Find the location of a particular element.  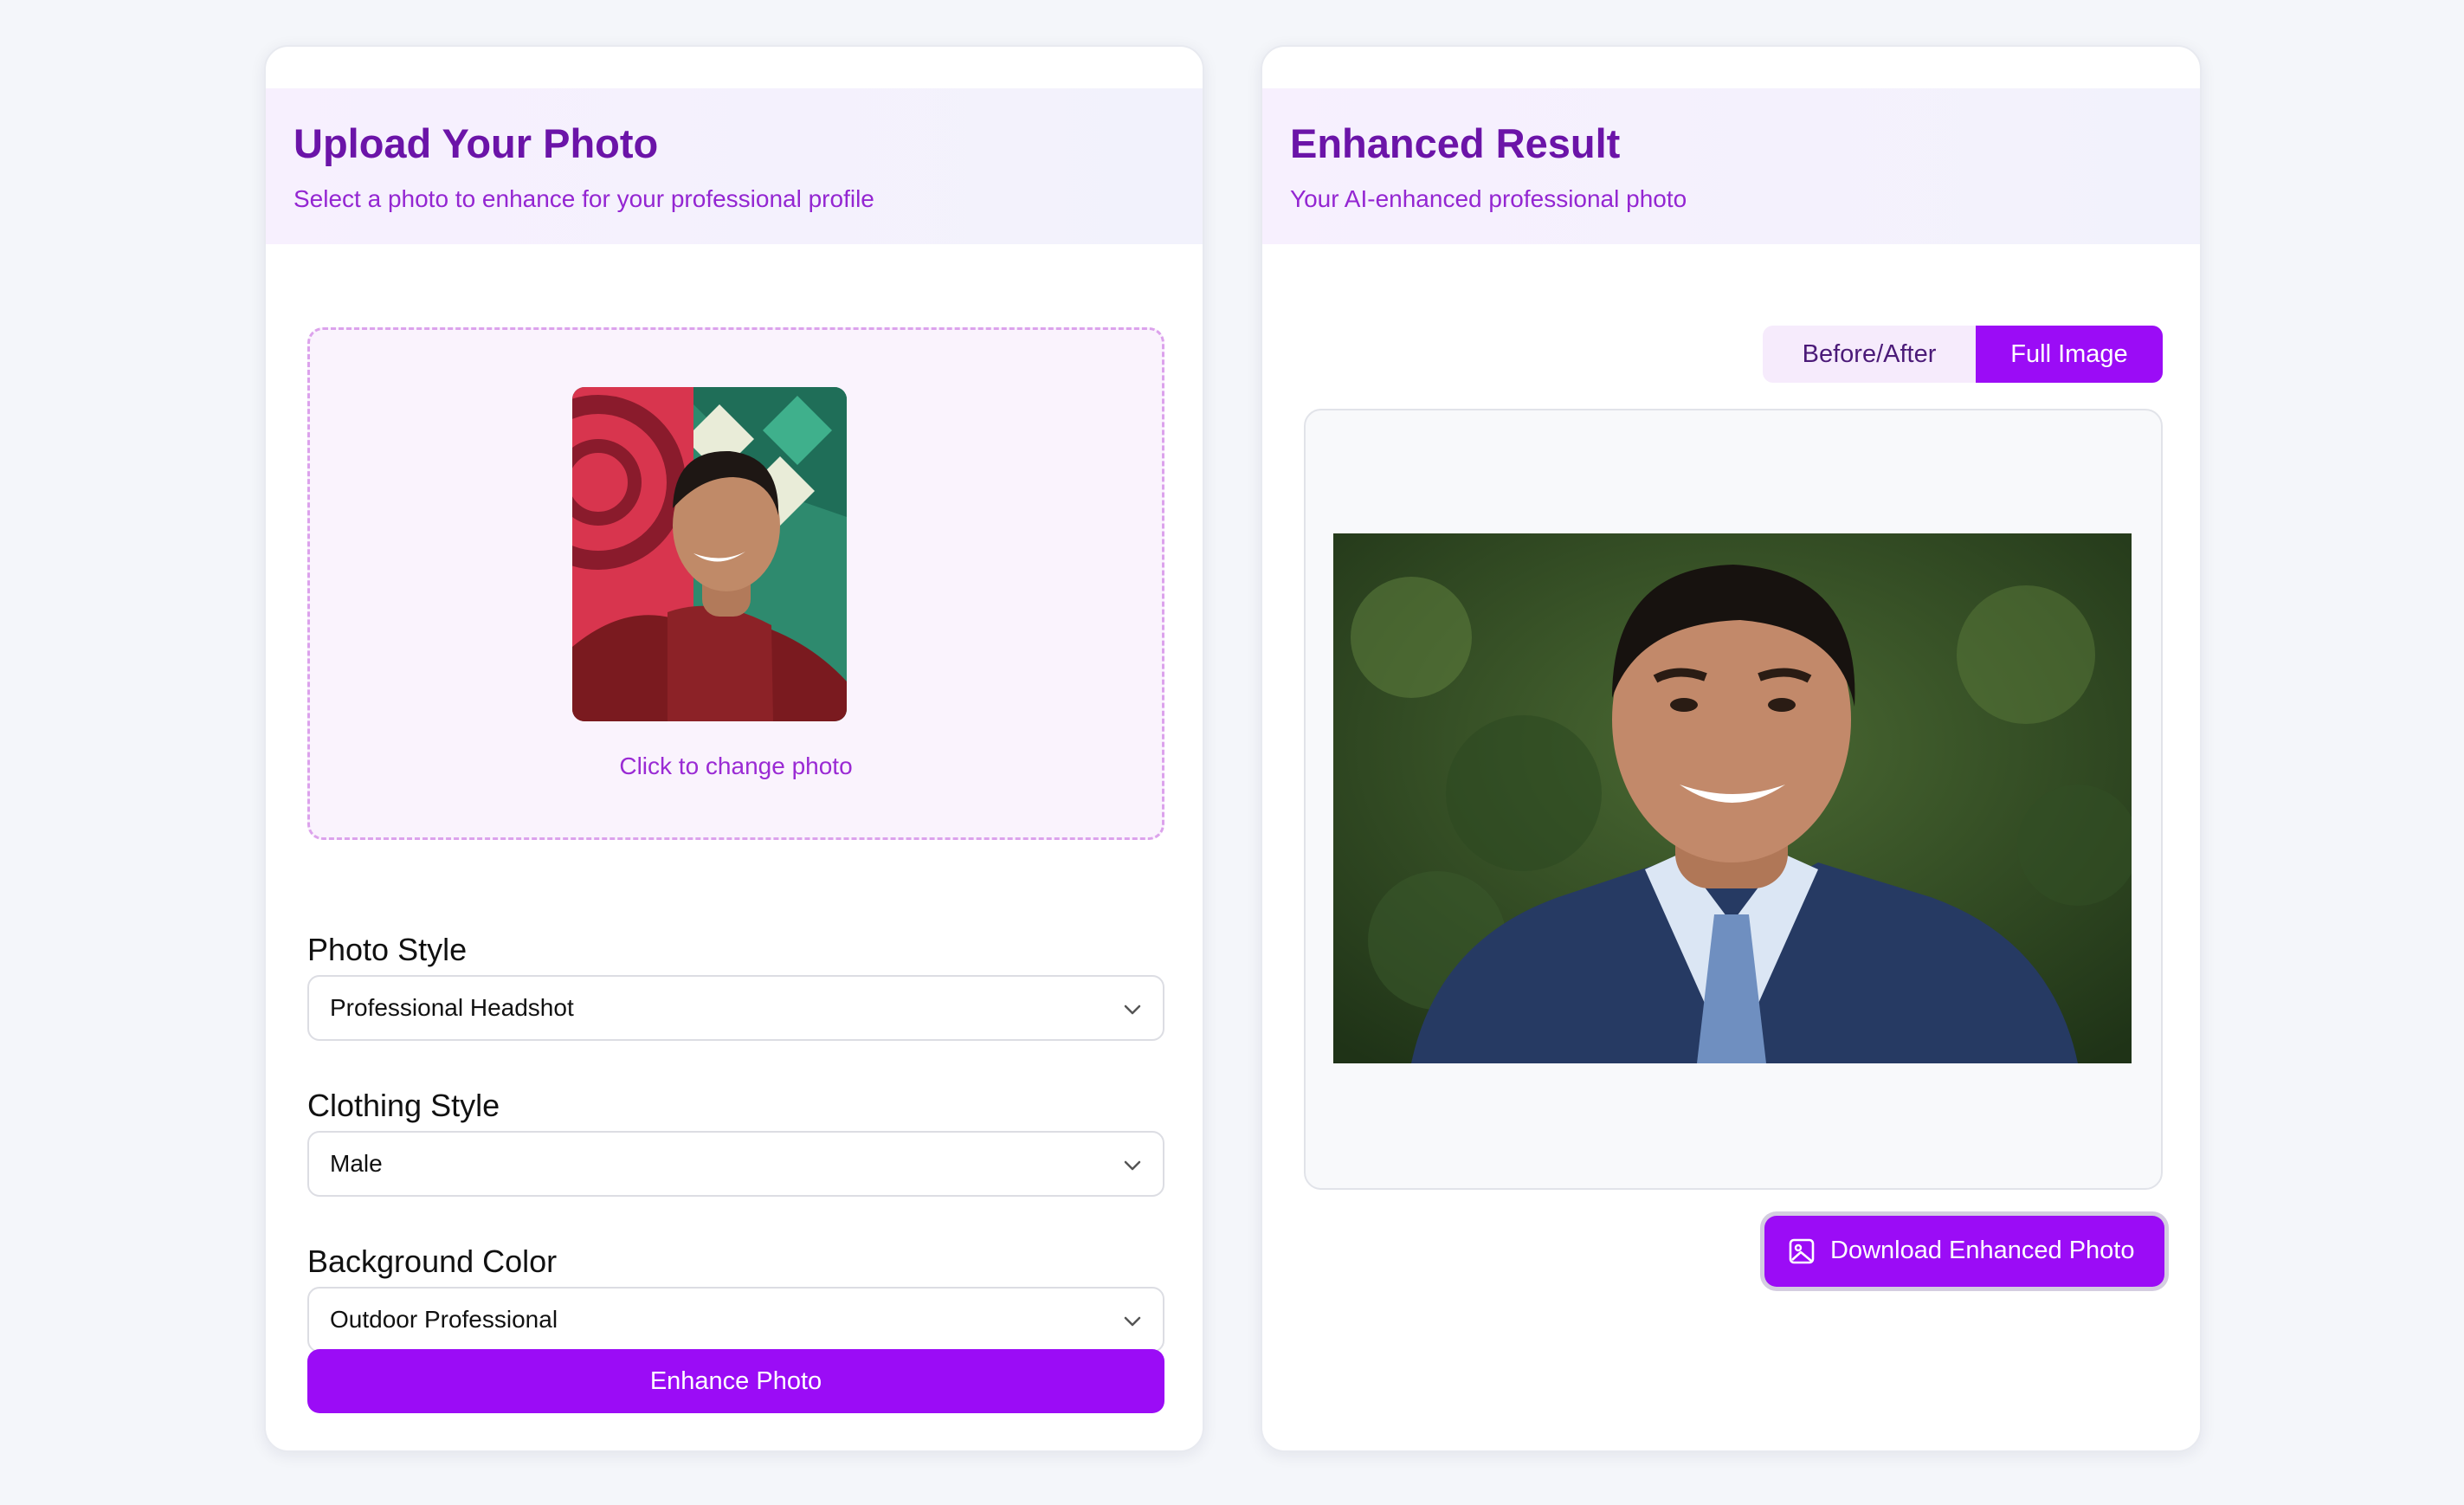

full-image-toggle: Full Image is located at coordinates (2069, 354).